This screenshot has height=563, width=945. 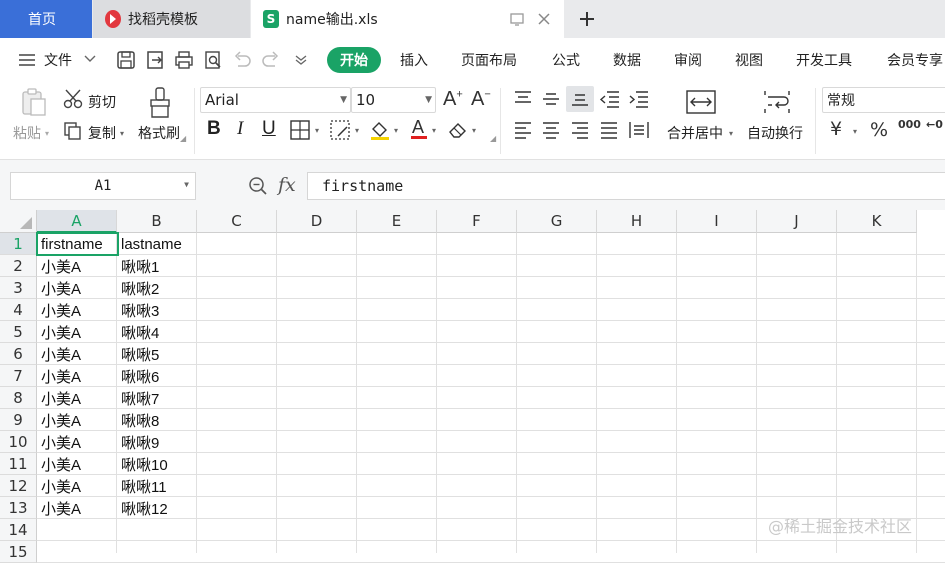 What do you see at coordinates (18, 464) in the screenshot?
I see `row-header-11: 11` at bounding box center [18, 464].